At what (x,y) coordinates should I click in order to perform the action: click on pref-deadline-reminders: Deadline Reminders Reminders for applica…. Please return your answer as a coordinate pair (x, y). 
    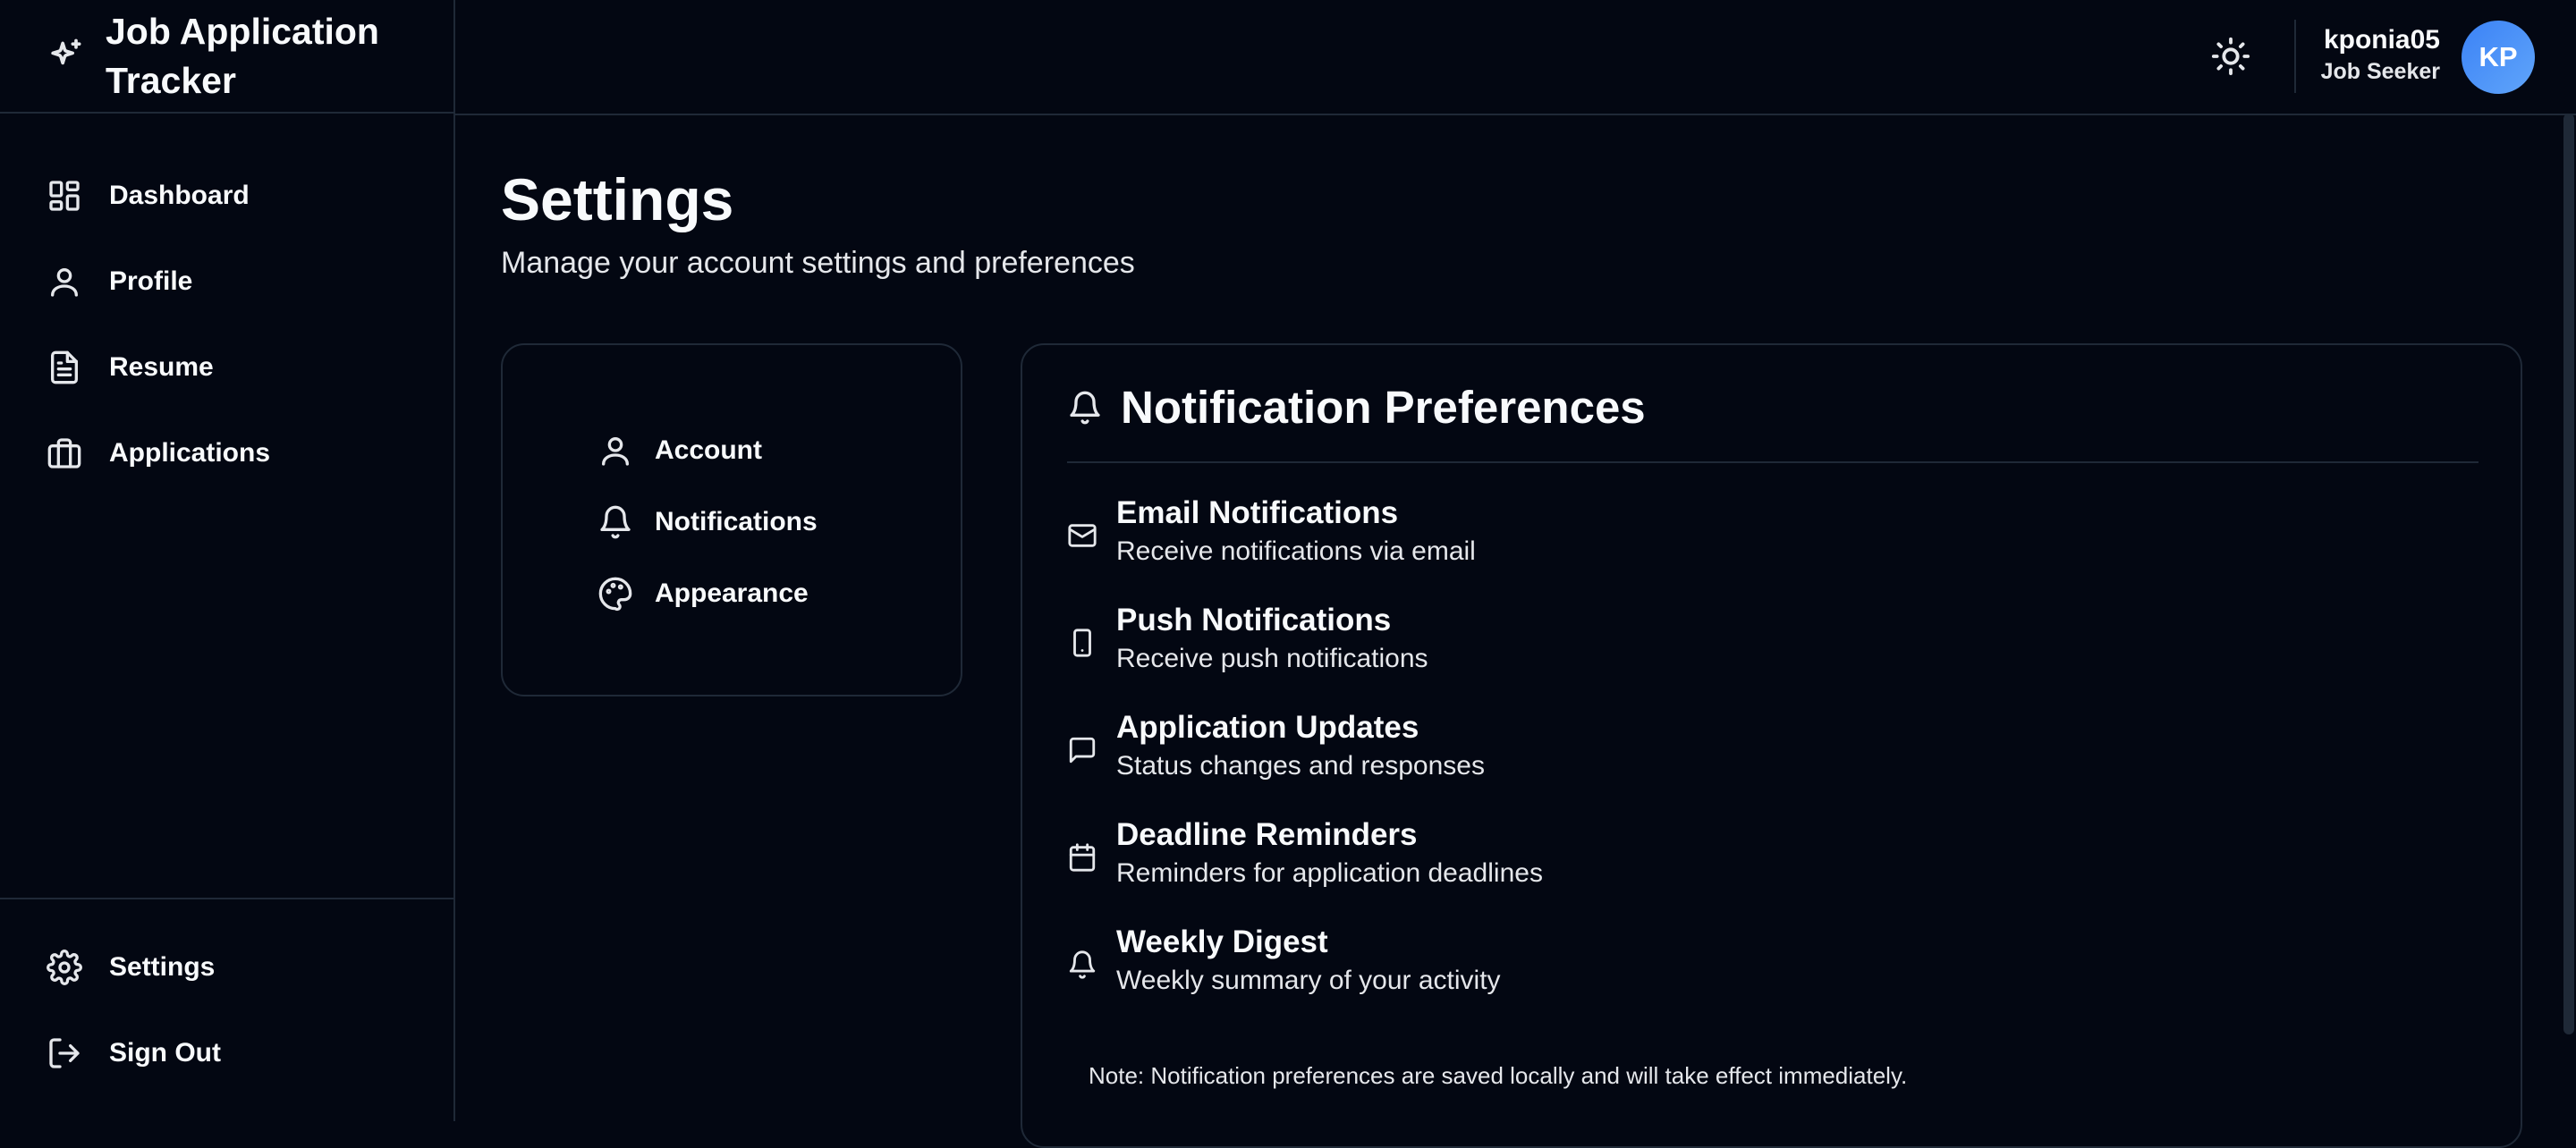
    Looking at the image, I should click on (1773, 862).